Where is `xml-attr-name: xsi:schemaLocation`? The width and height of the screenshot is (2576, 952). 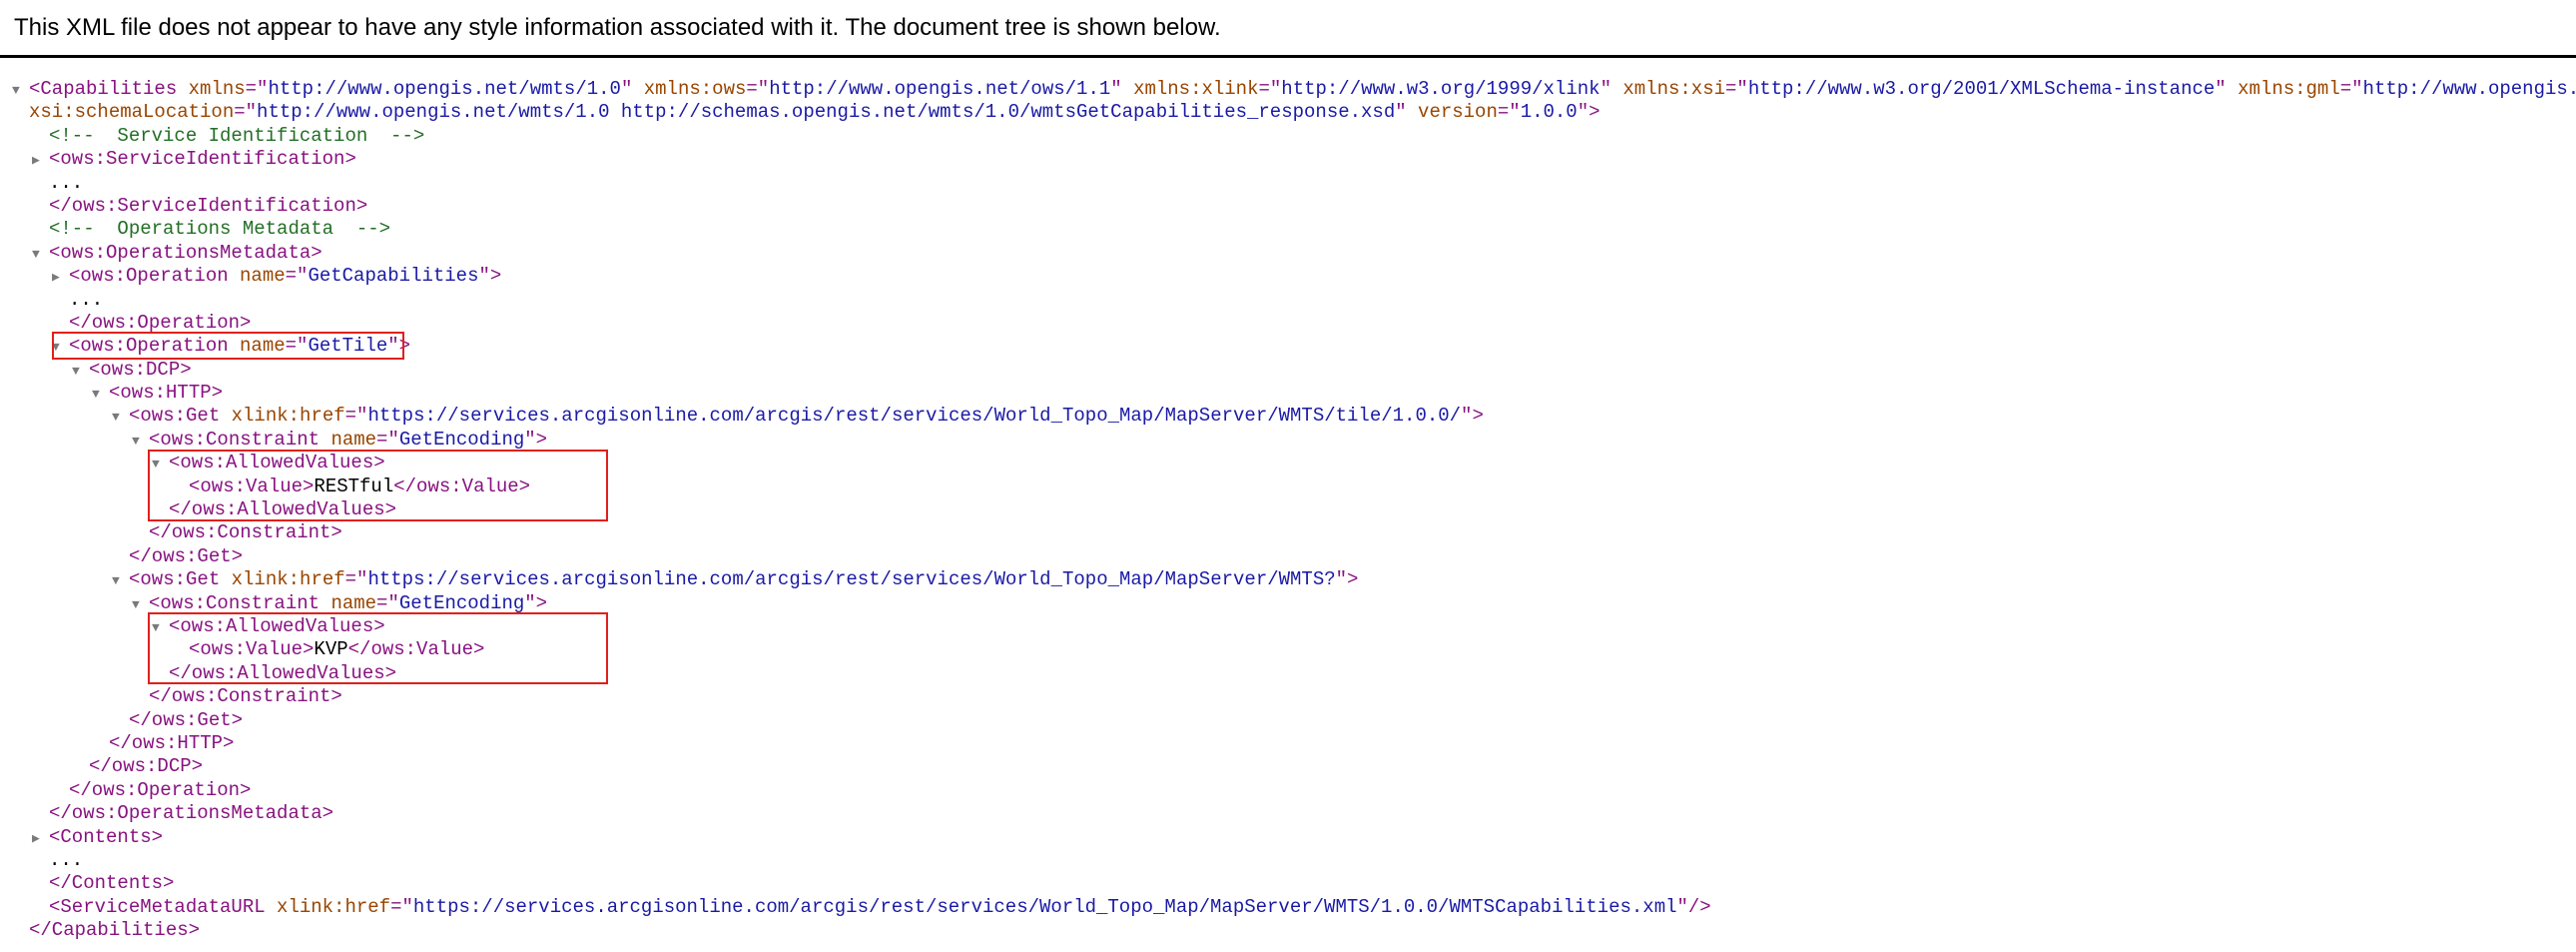 xml-attr-name: xsi:schemaLocation is located at coordinates (132, 112).